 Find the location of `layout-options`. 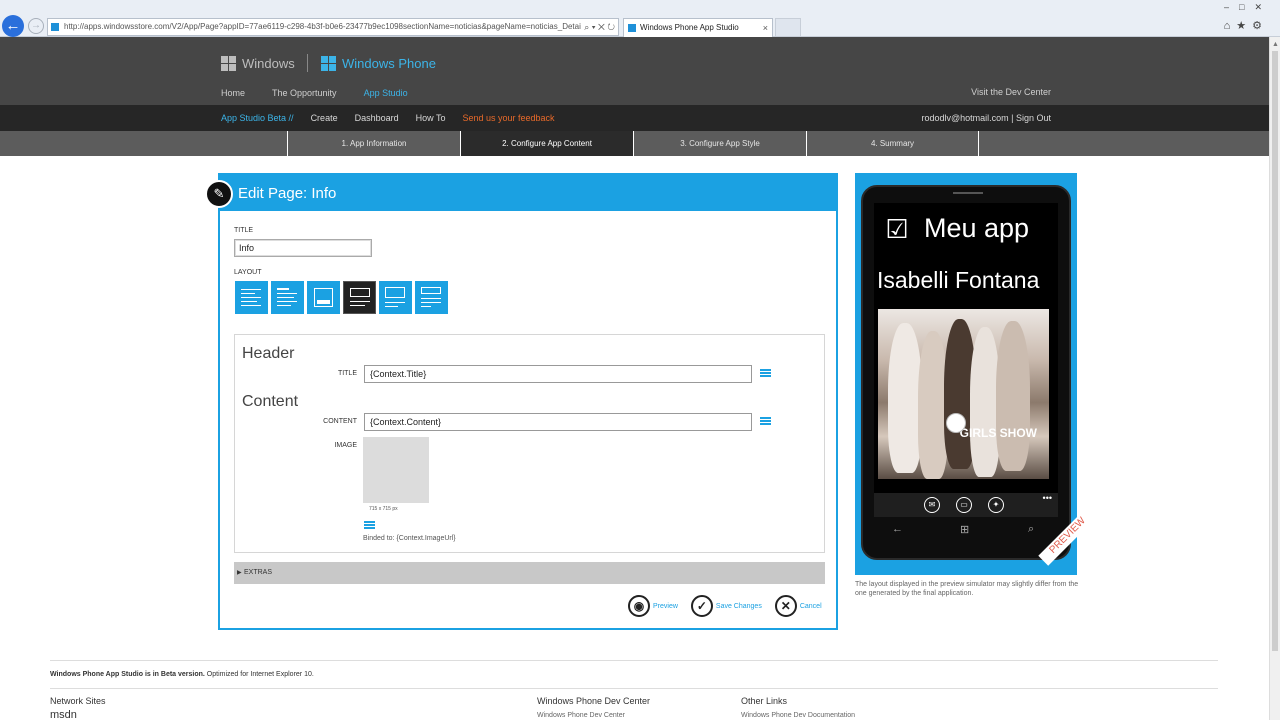

layout-options is located at coordinates (341, 297).